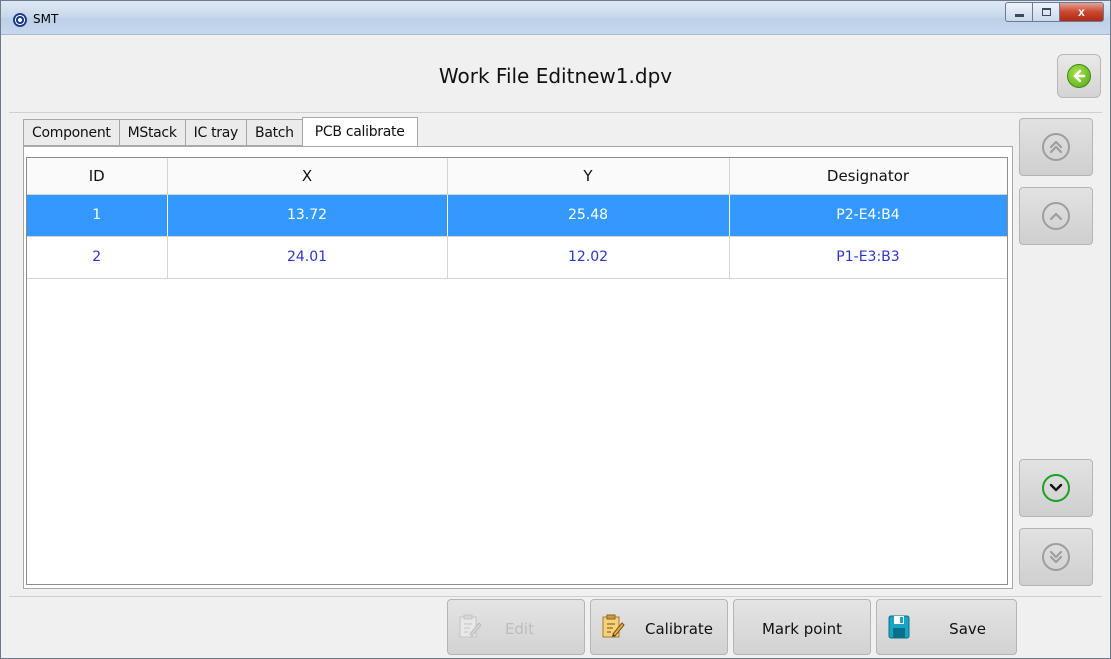 This screenshot has height=659, width=1111. I want to click on page-down-button, so click(1056, 557).